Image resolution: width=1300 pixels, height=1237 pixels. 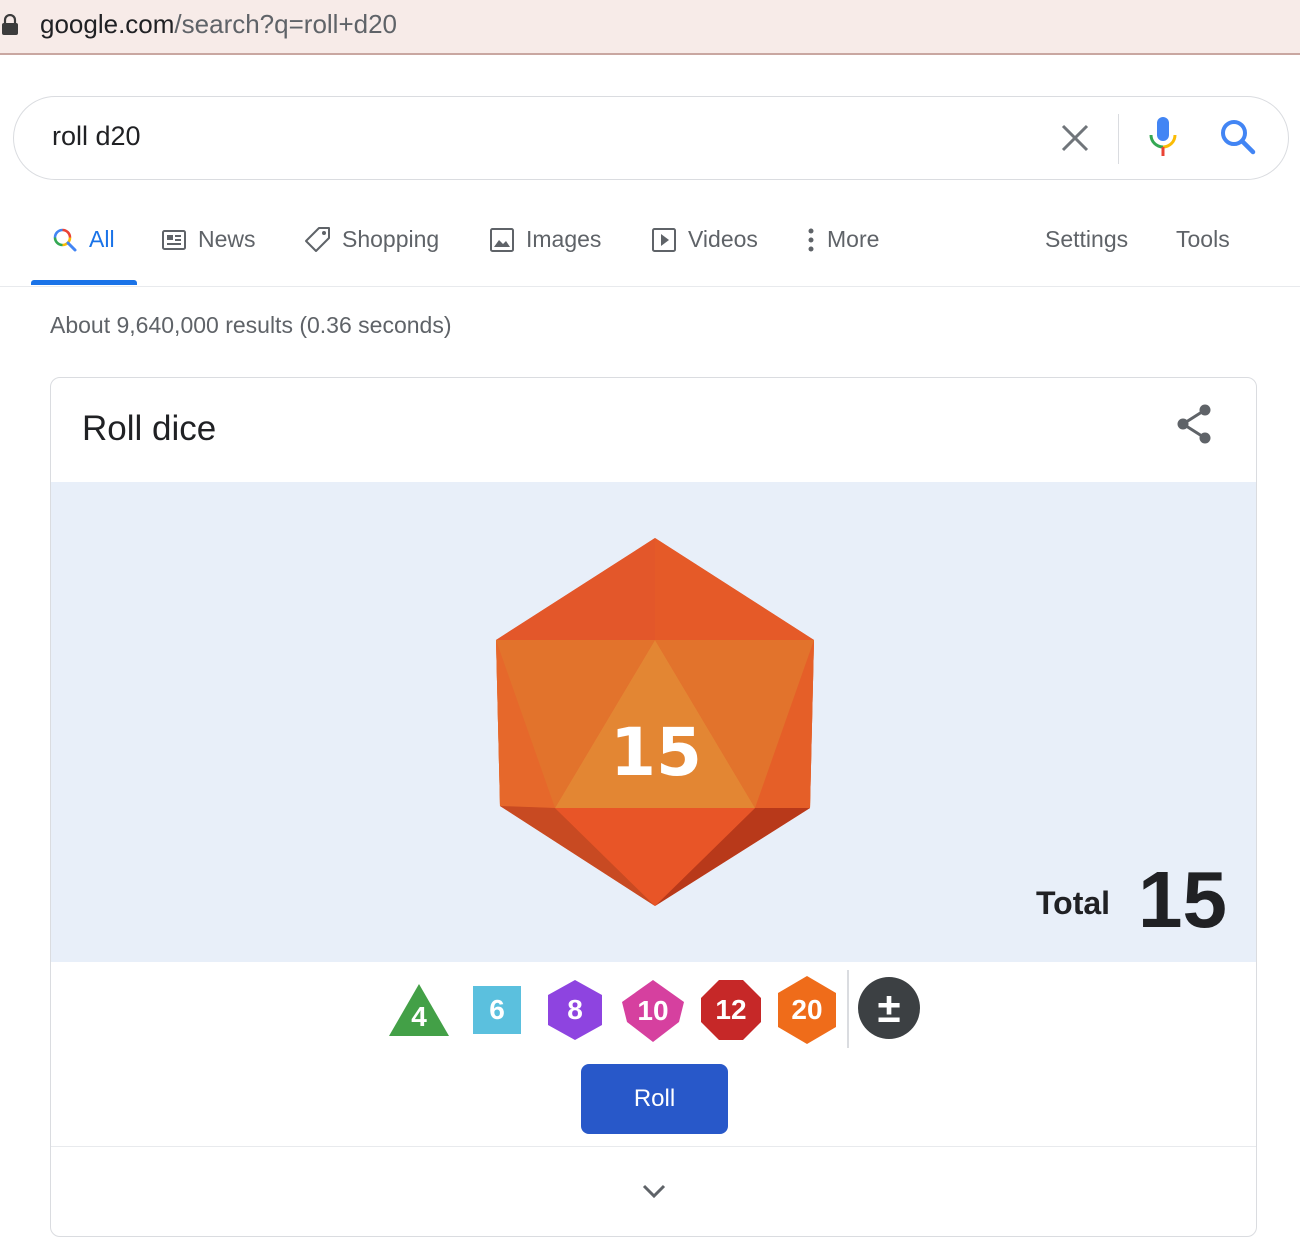 What do you see at coordinates (83, 239) in the screenshot?
I see `tab-all: All` at bounding box center [83, 239].